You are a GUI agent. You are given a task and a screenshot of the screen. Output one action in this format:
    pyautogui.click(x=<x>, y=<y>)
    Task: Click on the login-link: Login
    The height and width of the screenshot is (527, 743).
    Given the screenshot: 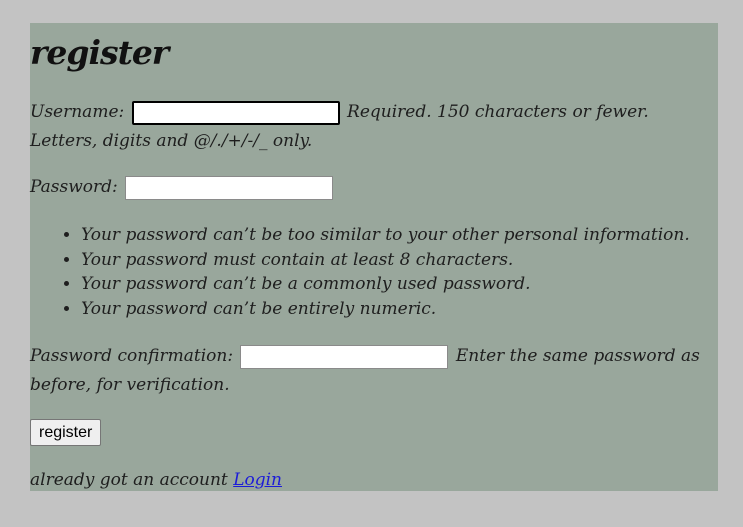 What is the action you would take?
    pyautogui.click(x=257, y=480)
    